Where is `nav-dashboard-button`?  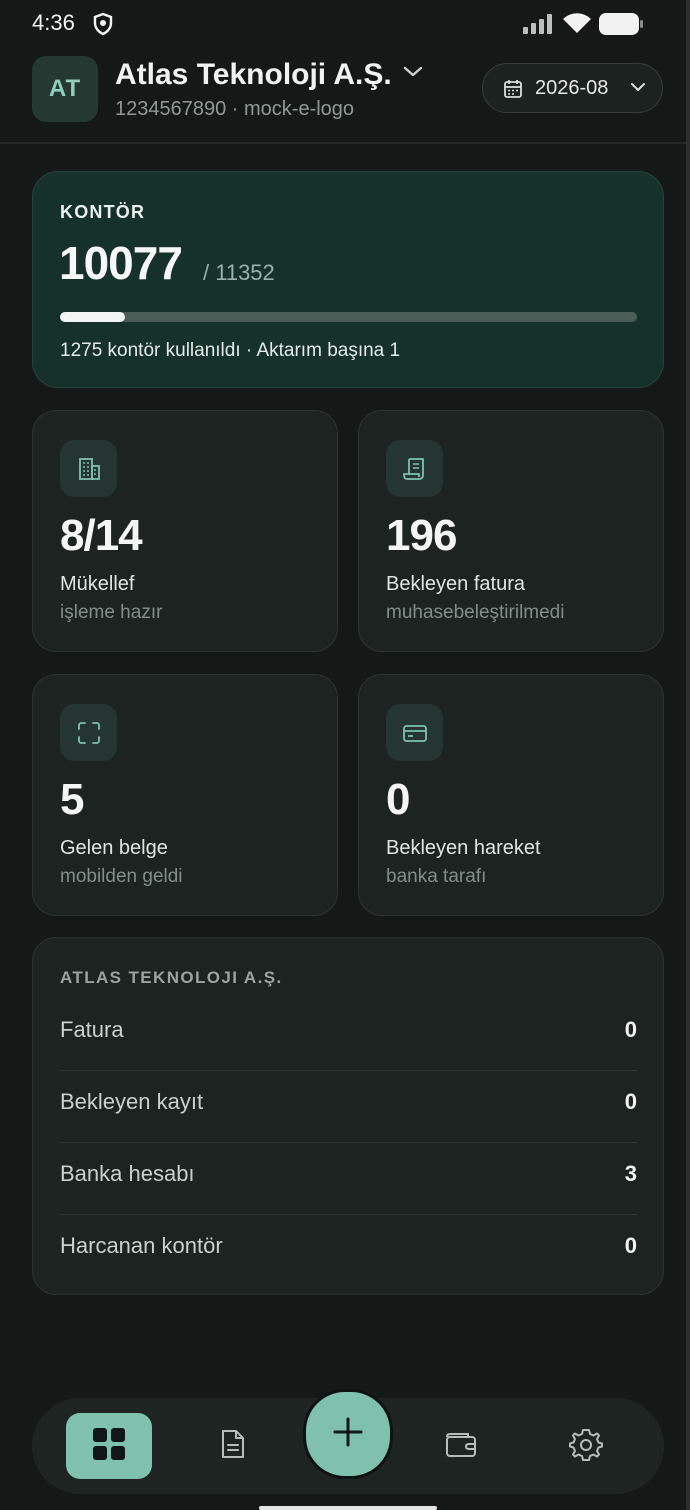 nav-dashboard-button is located at coordinates (109, 1446).